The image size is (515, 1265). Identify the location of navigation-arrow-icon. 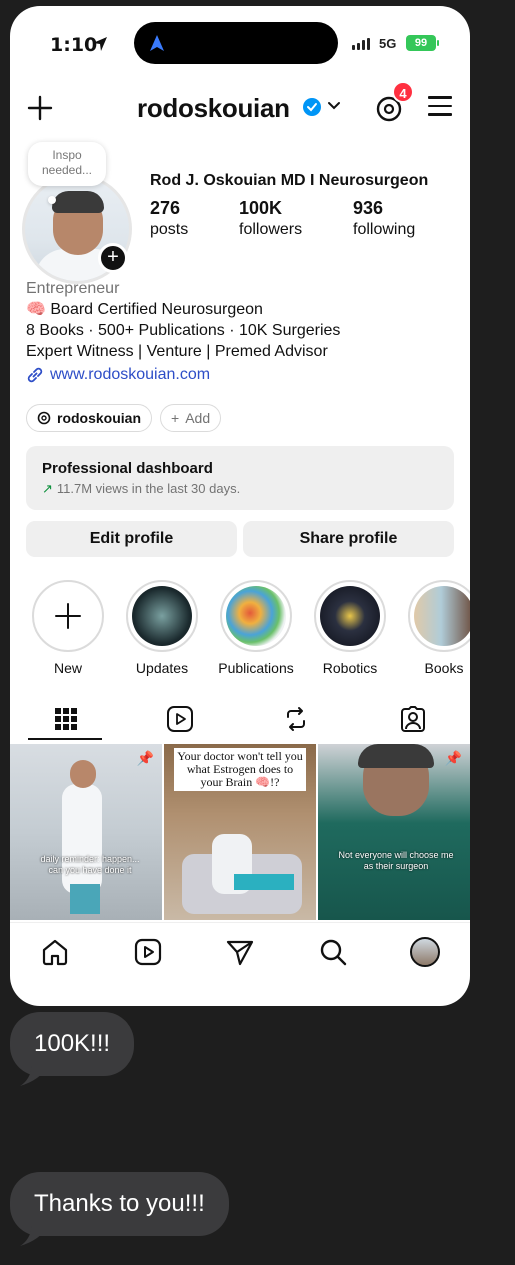
(157, 43).